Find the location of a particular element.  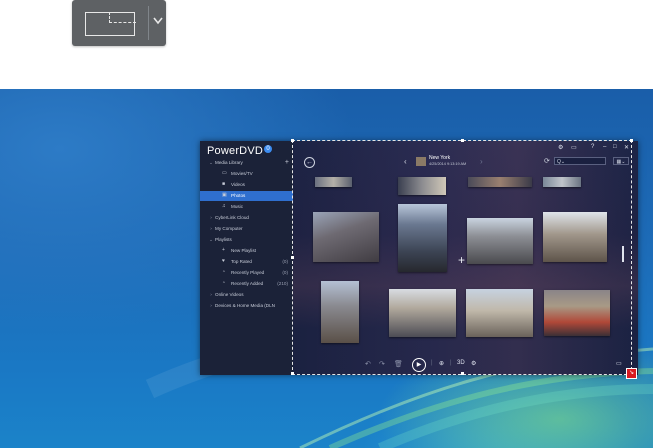

sidebar-item-label: Top Rated is located at coordinates (241, 261).